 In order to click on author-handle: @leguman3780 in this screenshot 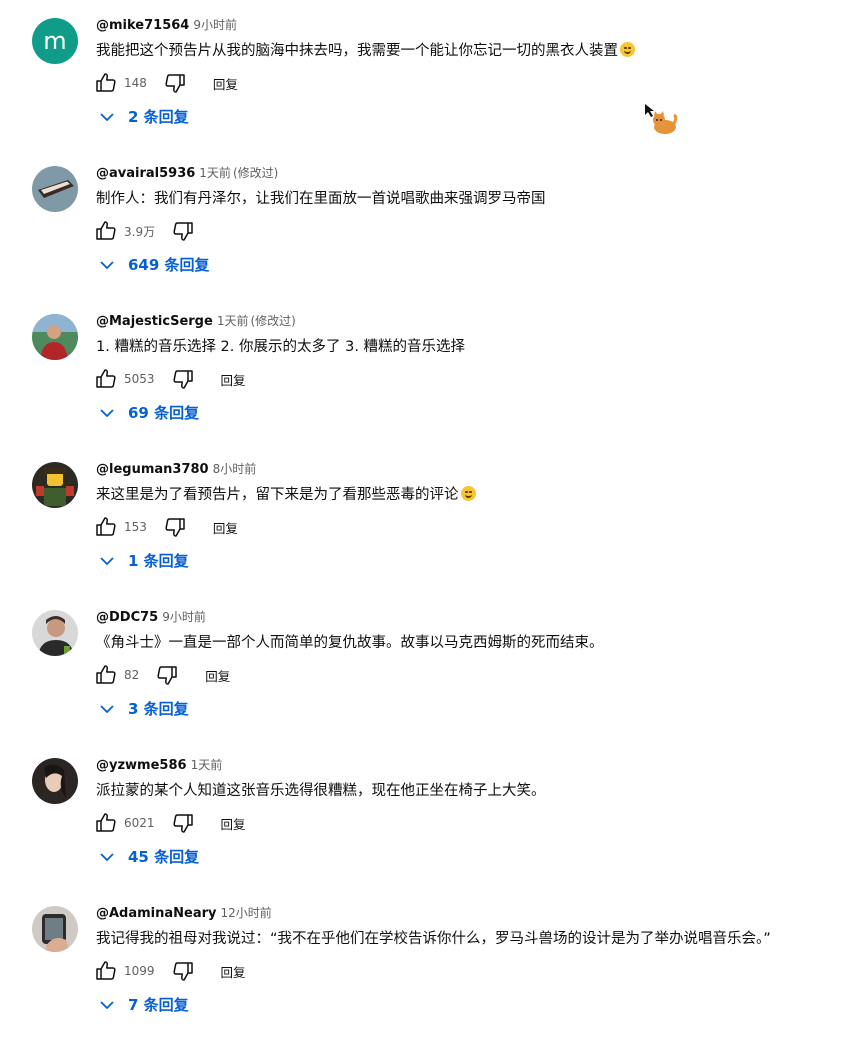, I will do `click(152, 469)`.